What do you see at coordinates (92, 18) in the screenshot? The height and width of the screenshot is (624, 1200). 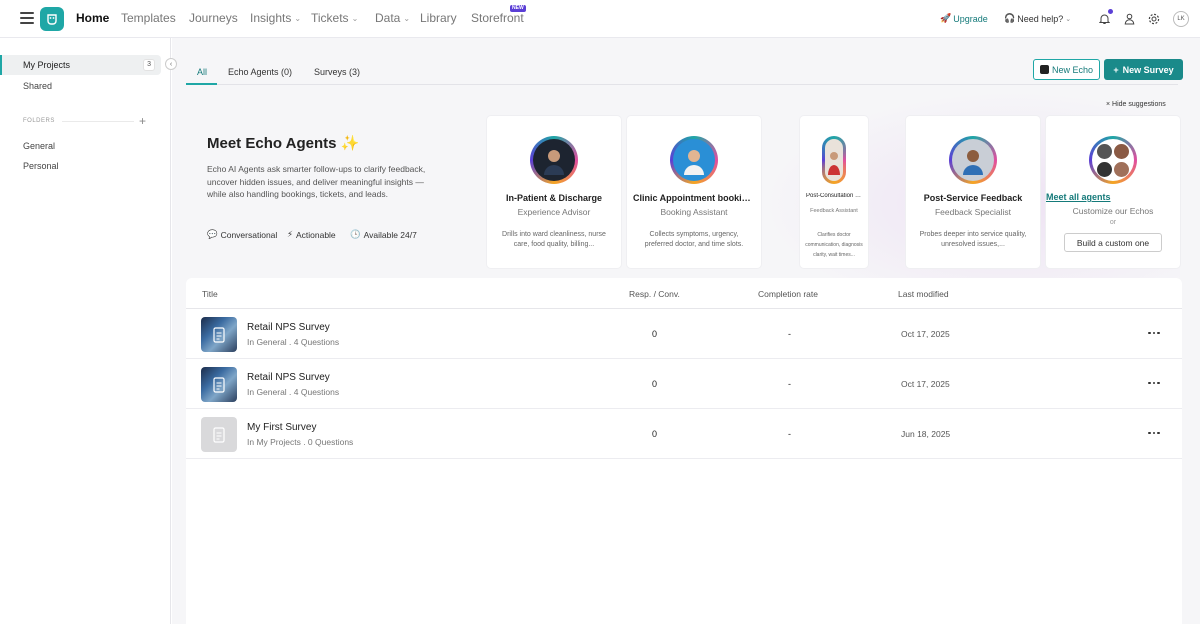 I see `nav-home: Home` at bounding box center [92, 18].